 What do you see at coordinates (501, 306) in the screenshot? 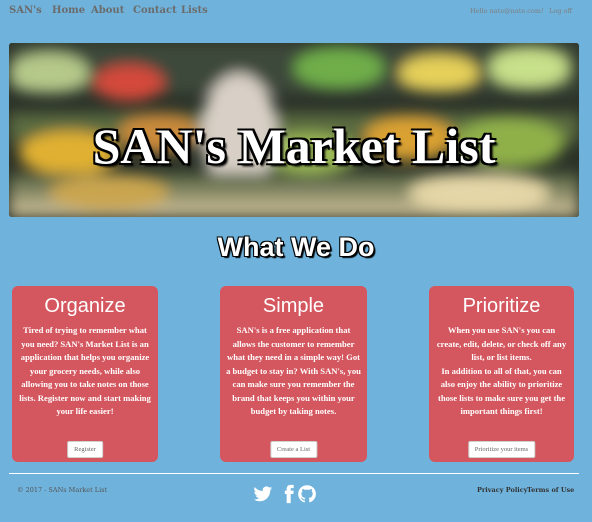
I see `card-title: Prioritize` at bounding box center [501, 306].